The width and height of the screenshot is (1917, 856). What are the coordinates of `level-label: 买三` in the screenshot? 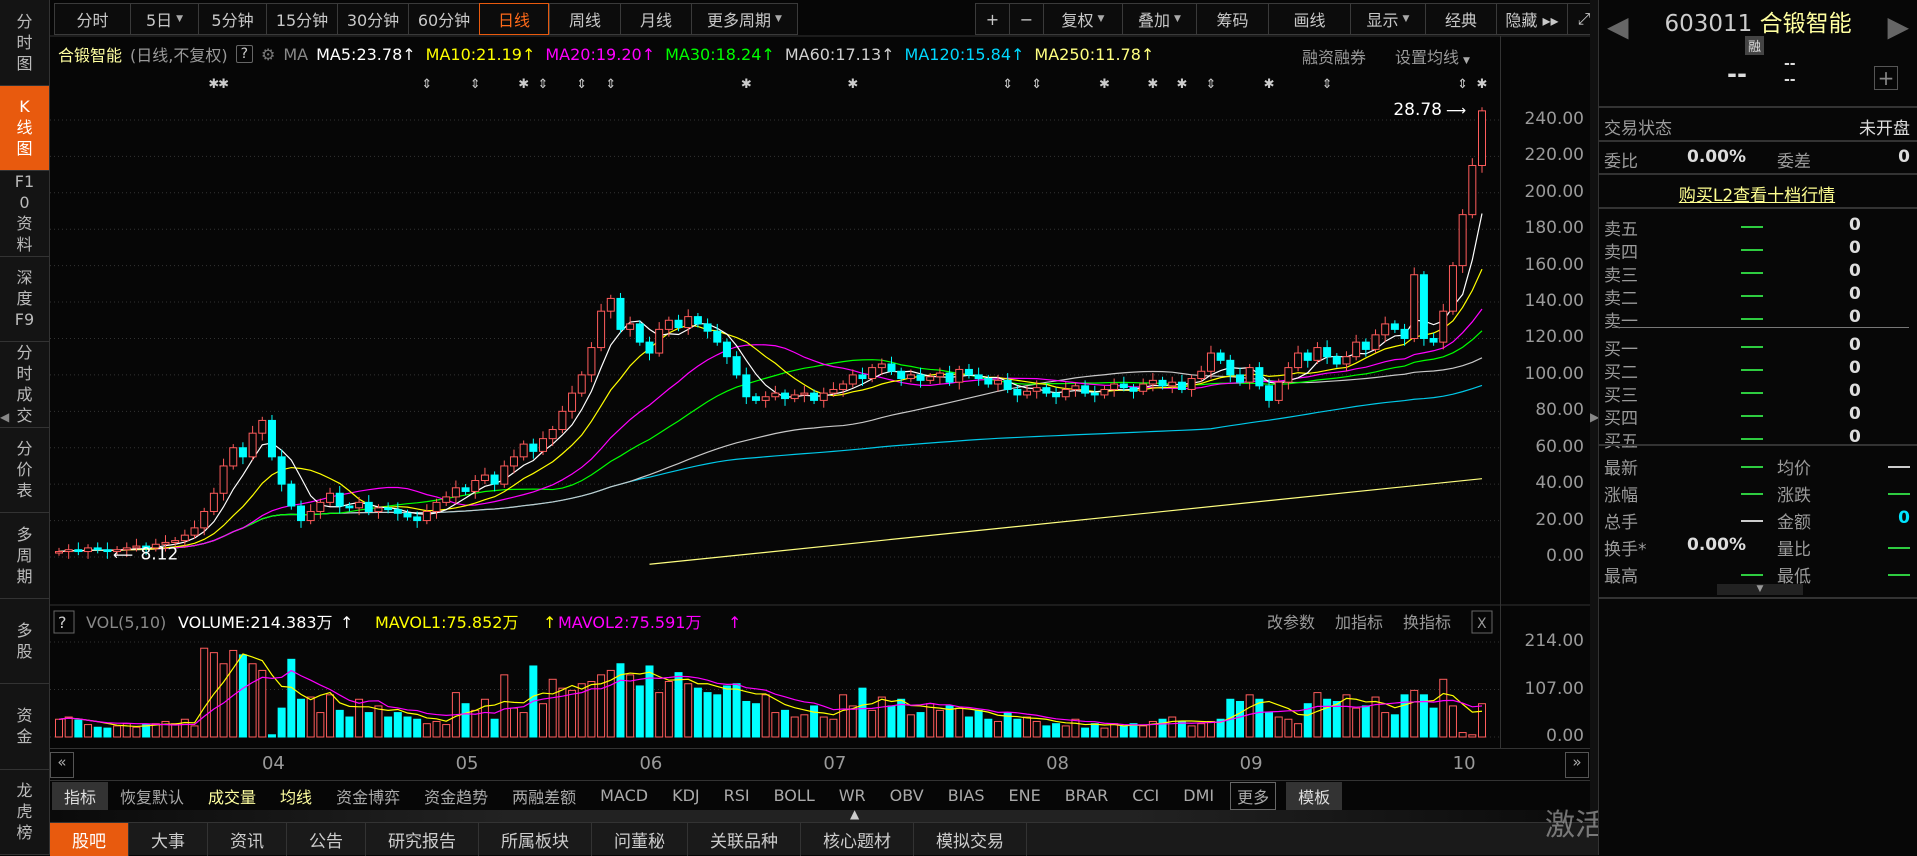 It's located at (1621, 396).